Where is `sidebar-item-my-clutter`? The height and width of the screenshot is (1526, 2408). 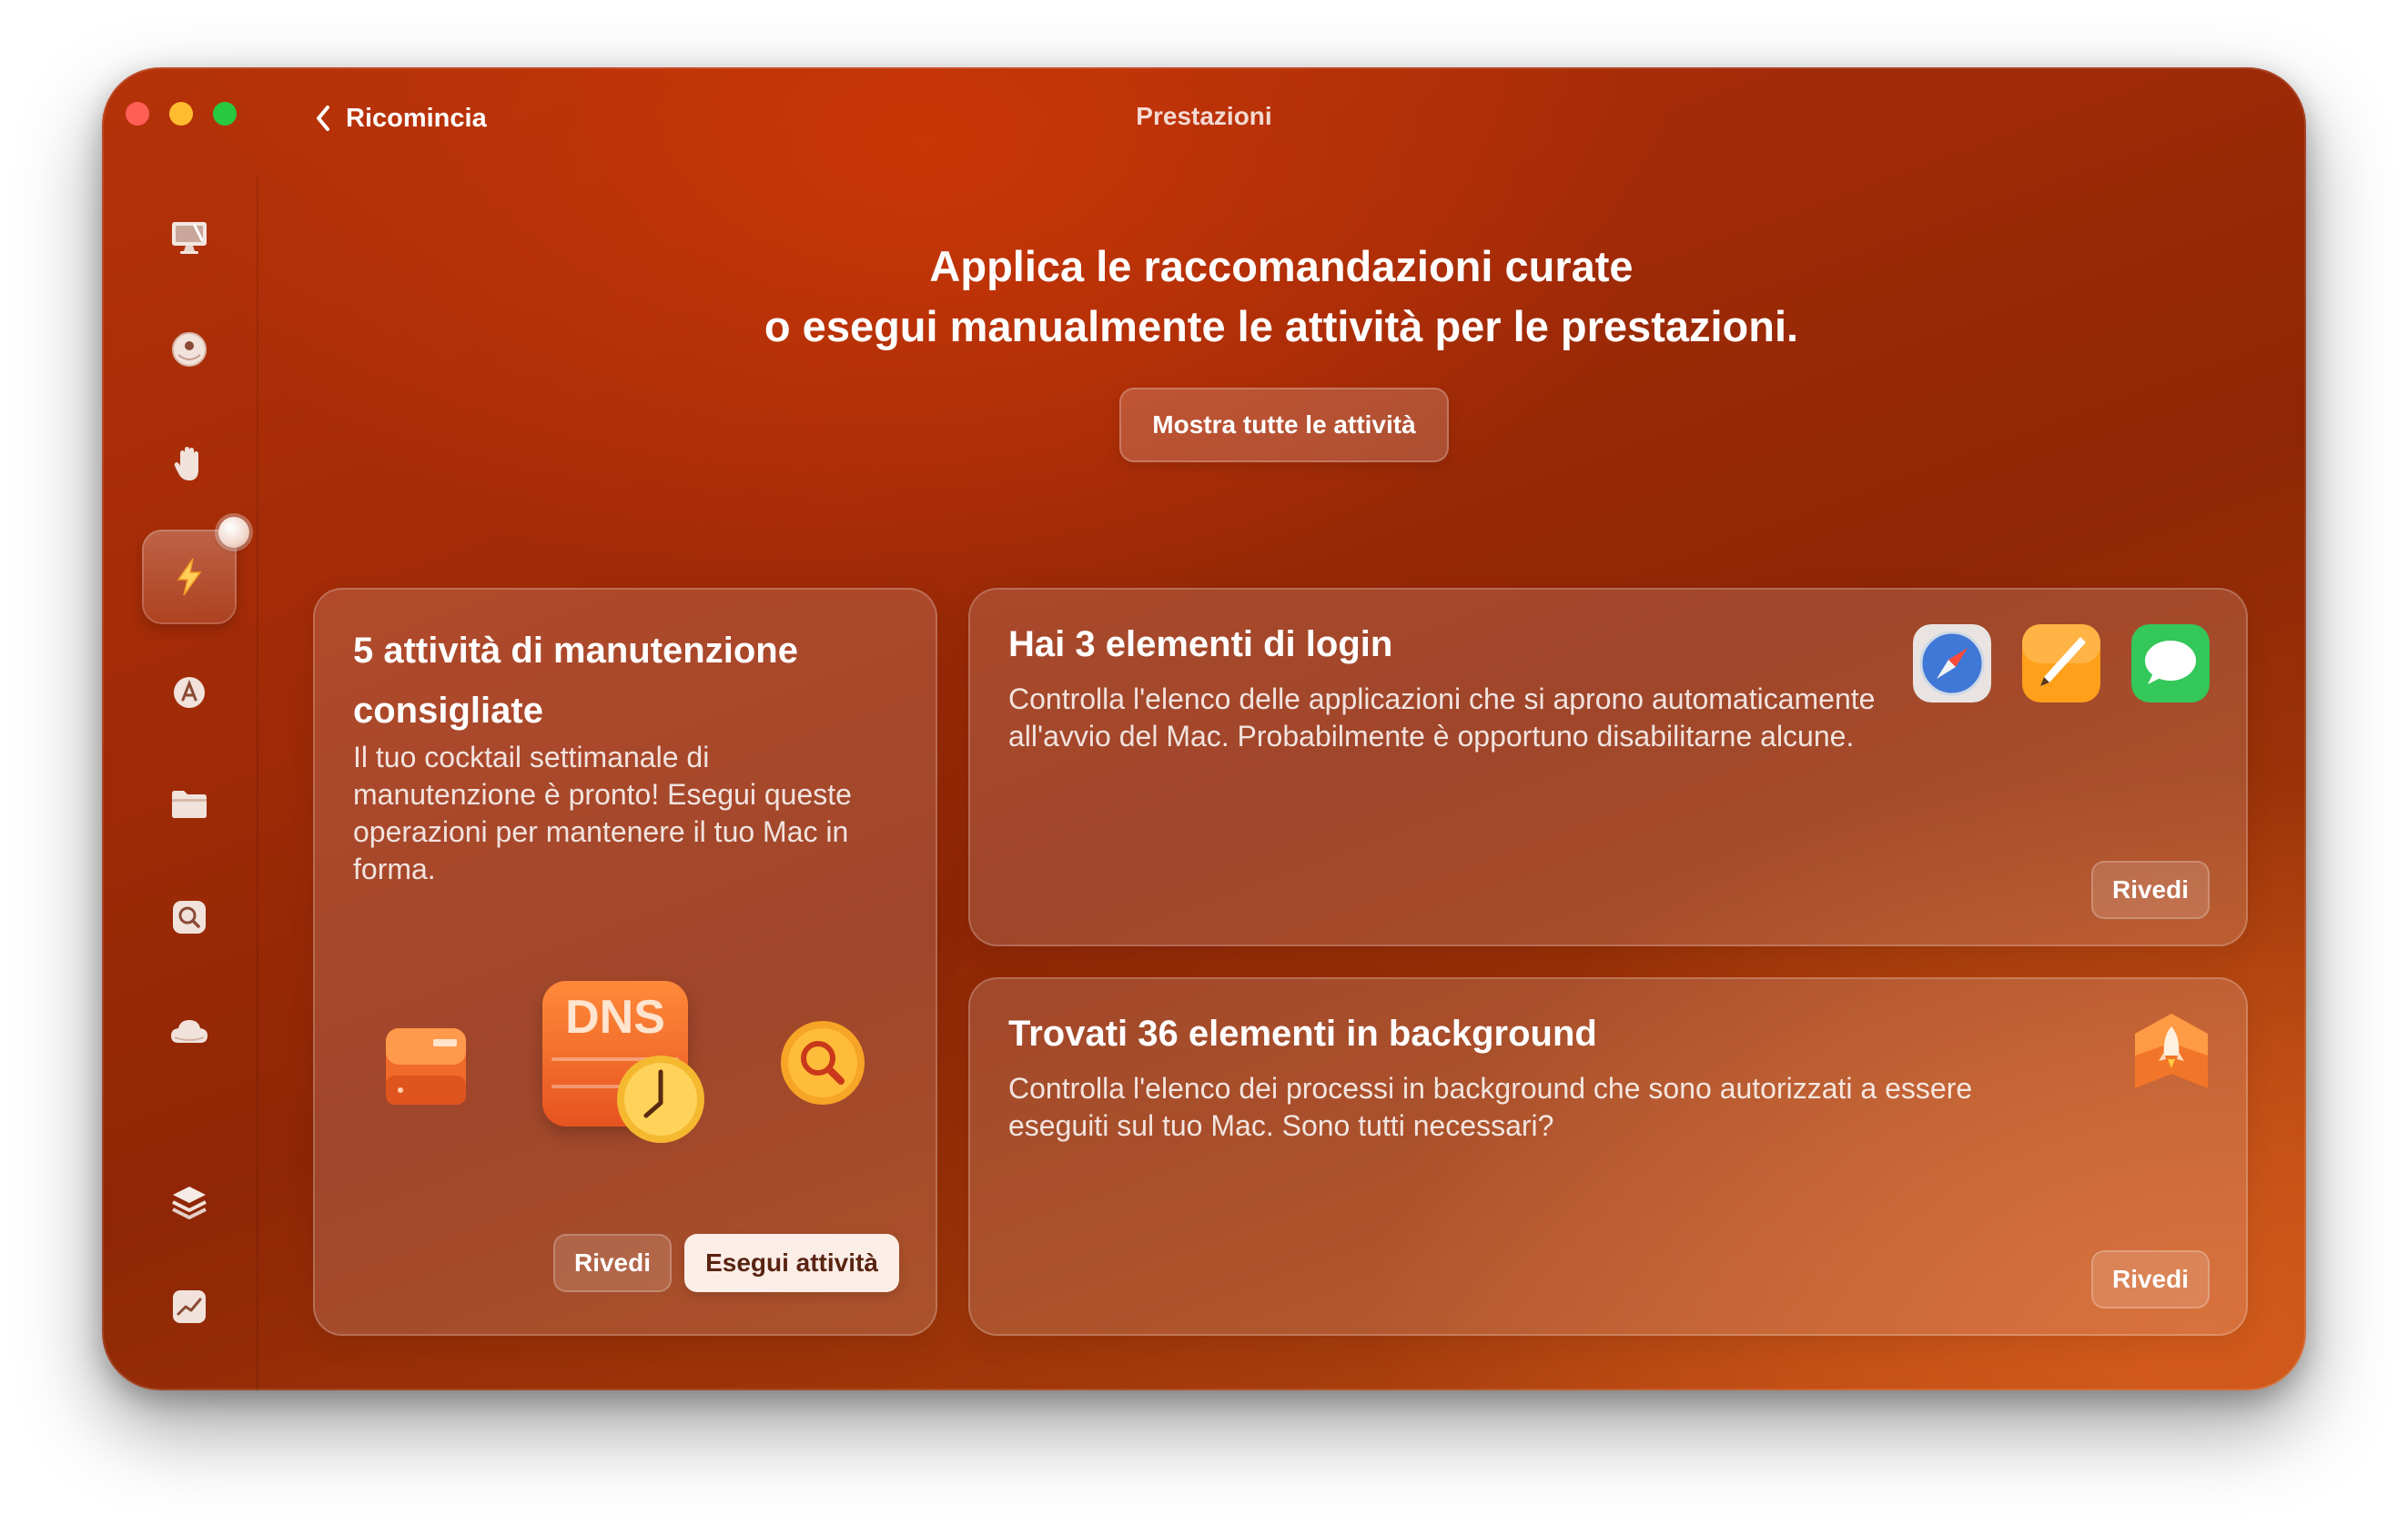
sidebar-item-my-clutter is located at coordinates (189, 1203).